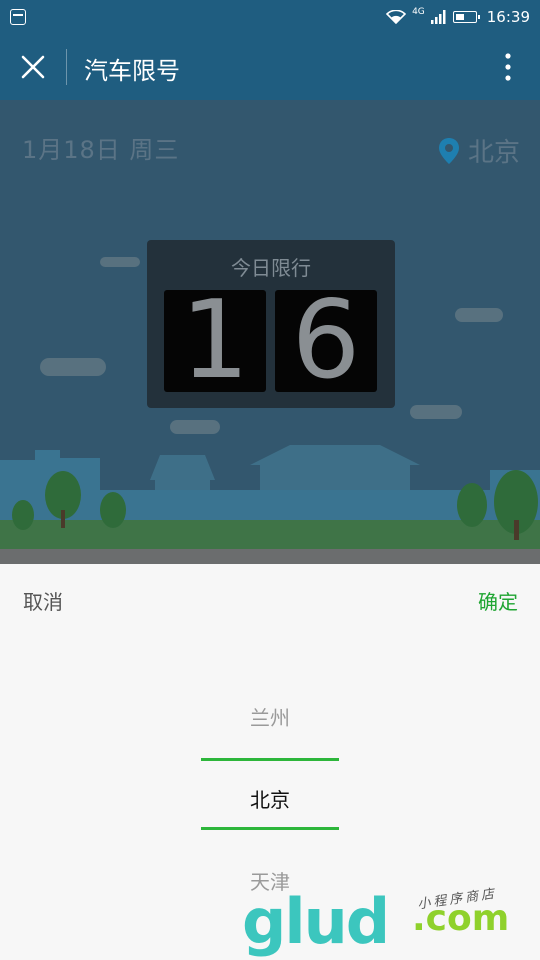 This screenshot has width=540, height=960. Describe the element at coordinates (270, 17) in the screenshot. I see `status-bar: 4G 16:39` at that location.